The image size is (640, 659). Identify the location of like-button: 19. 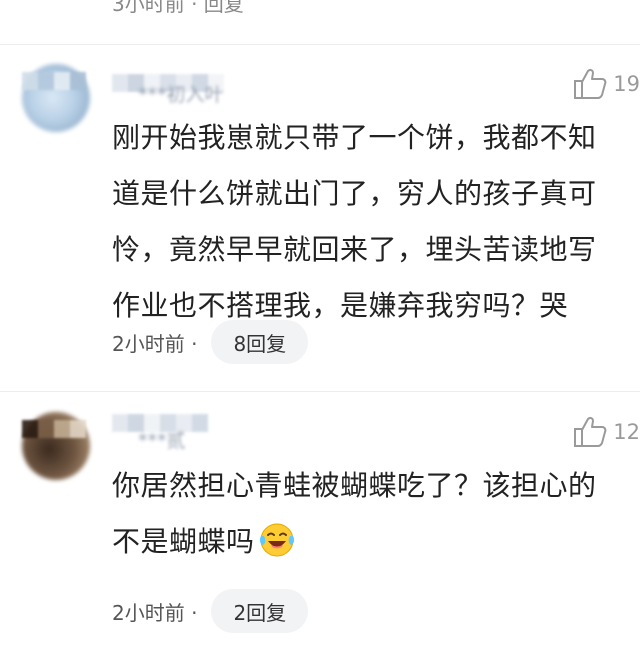
(606, 84).